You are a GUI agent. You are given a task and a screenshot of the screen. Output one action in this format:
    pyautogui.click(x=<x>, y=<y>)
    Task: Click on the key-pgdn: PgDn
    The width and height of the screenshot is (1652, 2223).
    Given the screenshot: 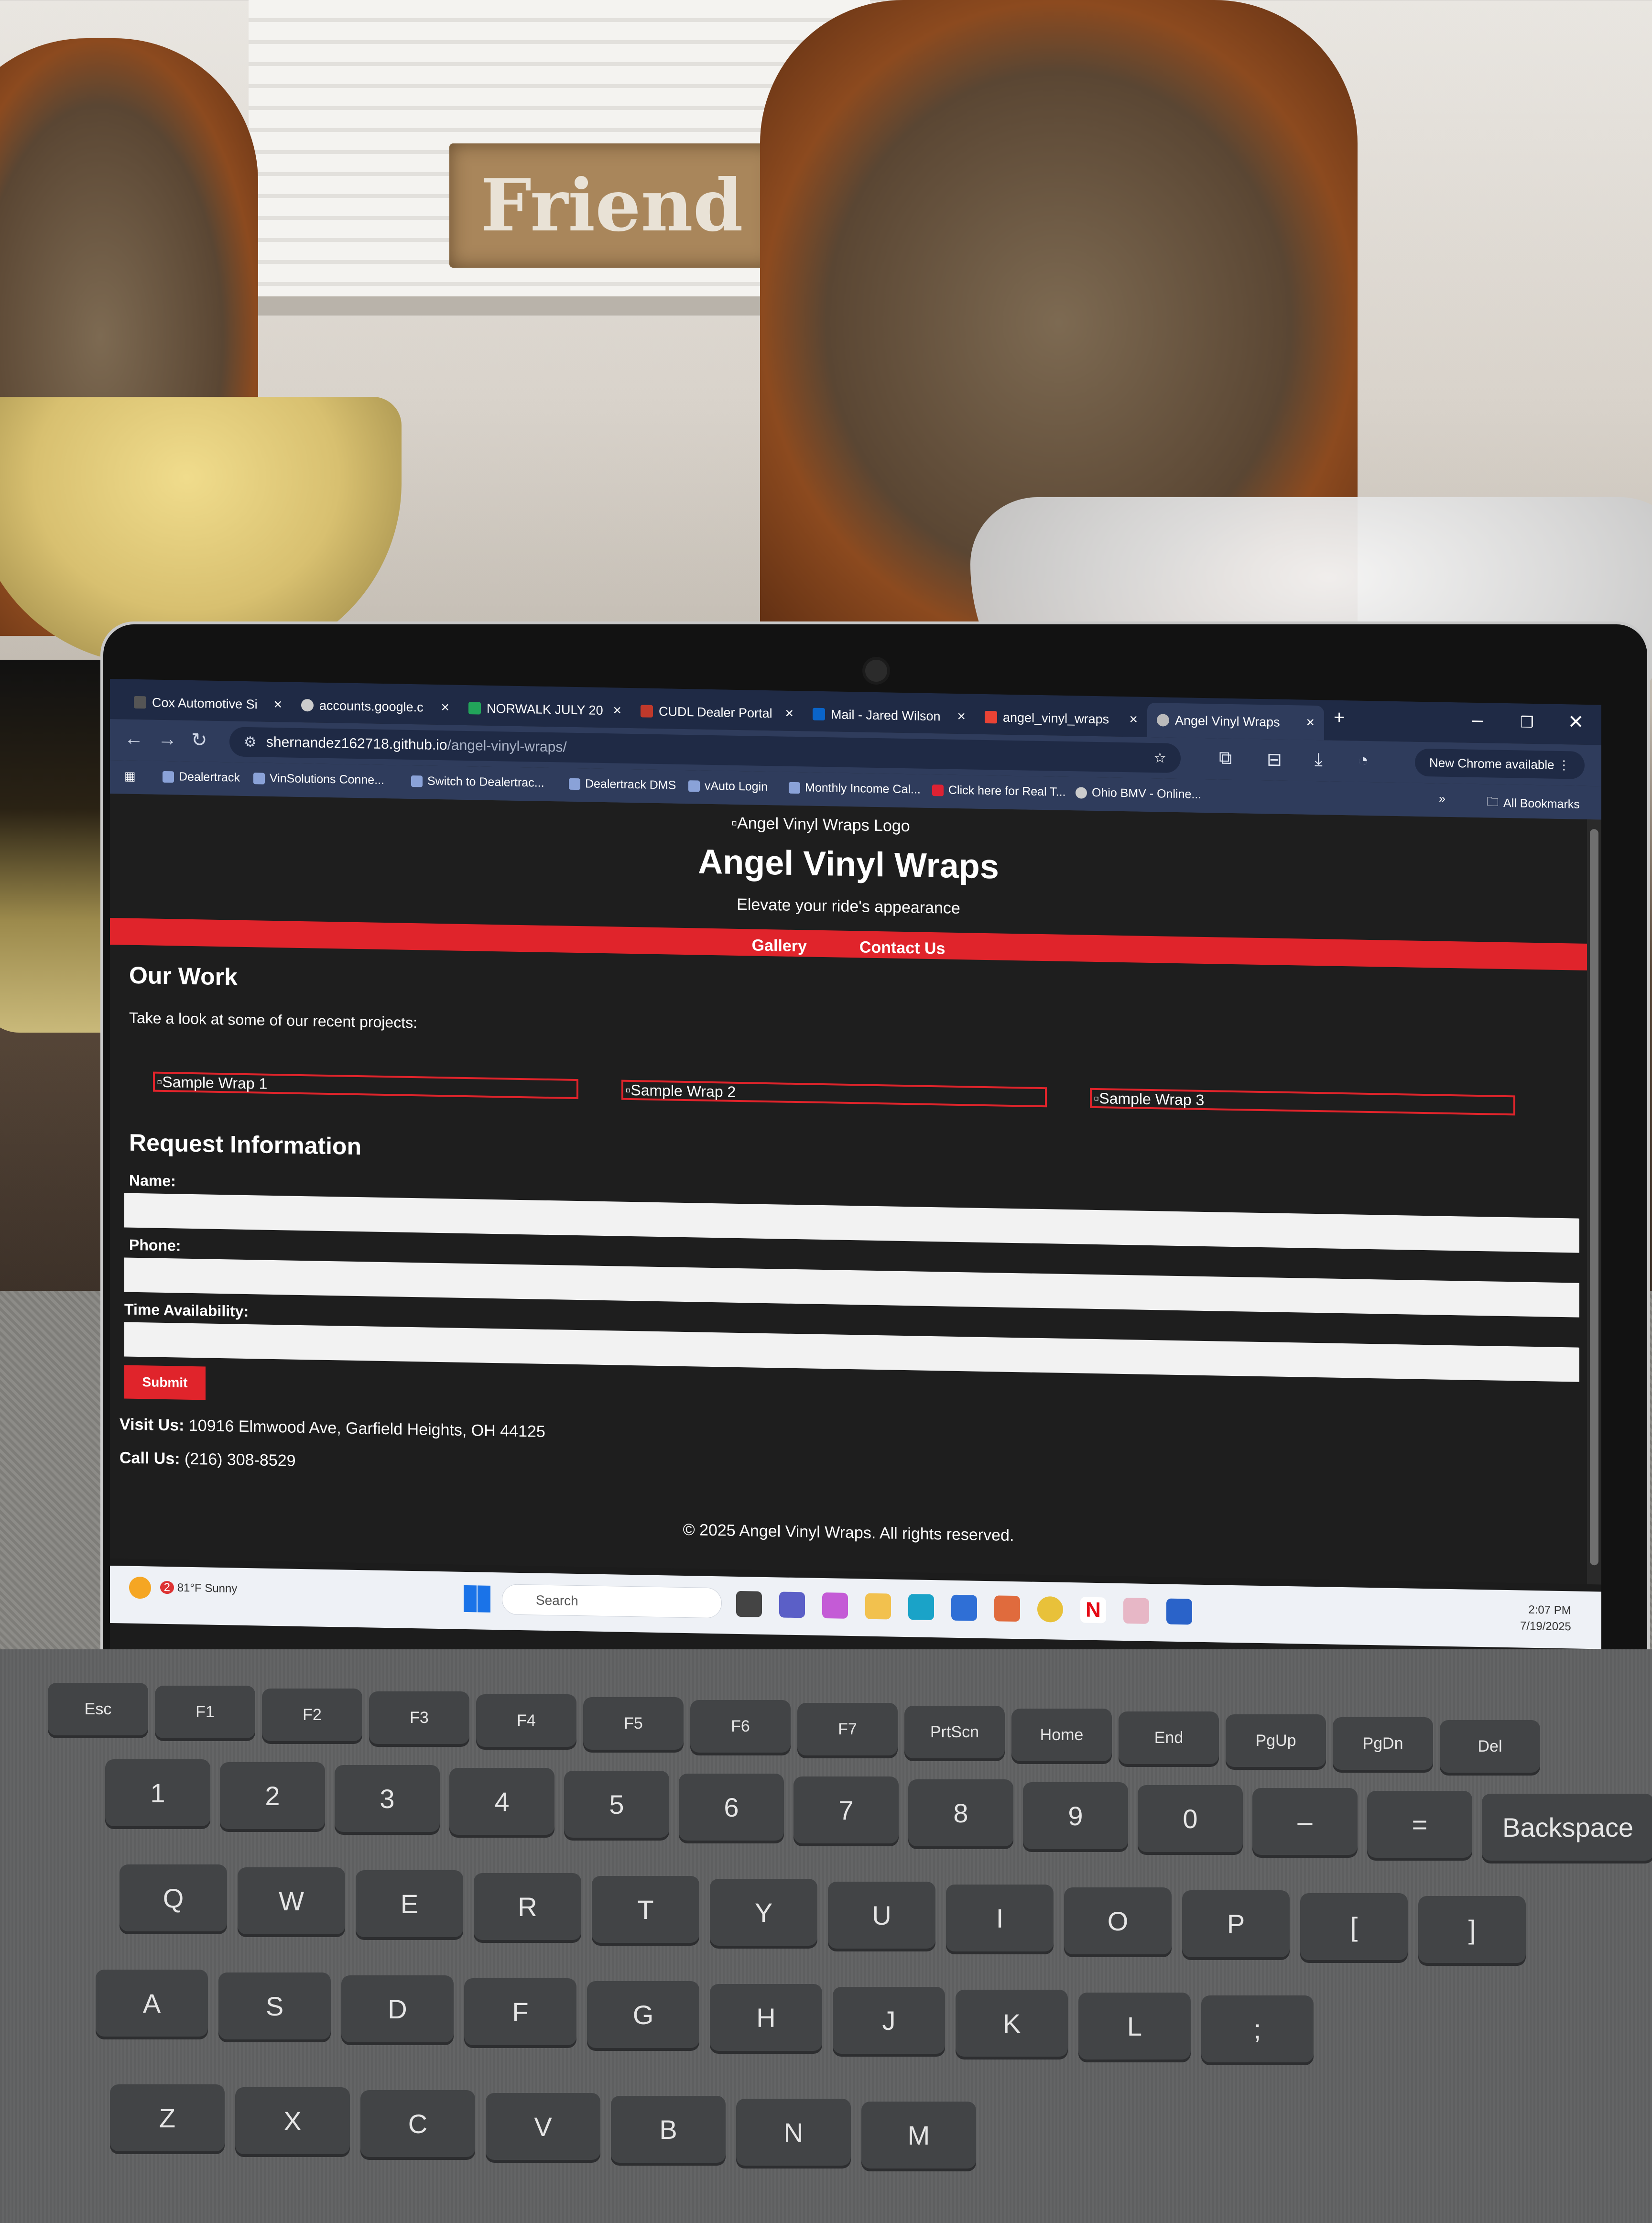 What is the action you would take?
    pyautogui.click(x=1383, y=1743)
    